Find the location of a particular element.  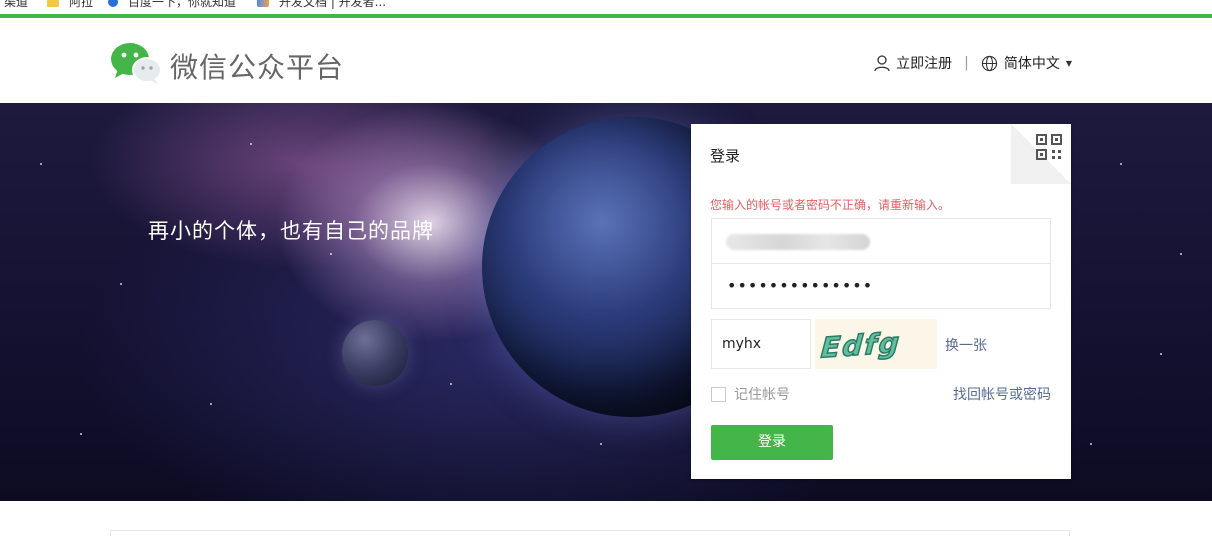

remember-label: 记住帐号 is located at coordinates (762, 395).